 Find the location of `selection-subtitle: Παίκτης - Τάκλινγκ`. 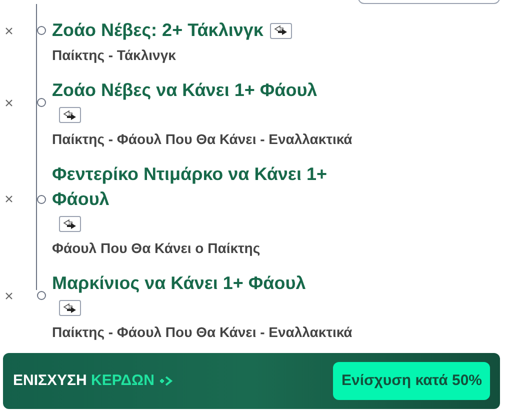

selection-subtitle: Παίκτης - Τάκλινγκ is located at coordinates (114, 55).